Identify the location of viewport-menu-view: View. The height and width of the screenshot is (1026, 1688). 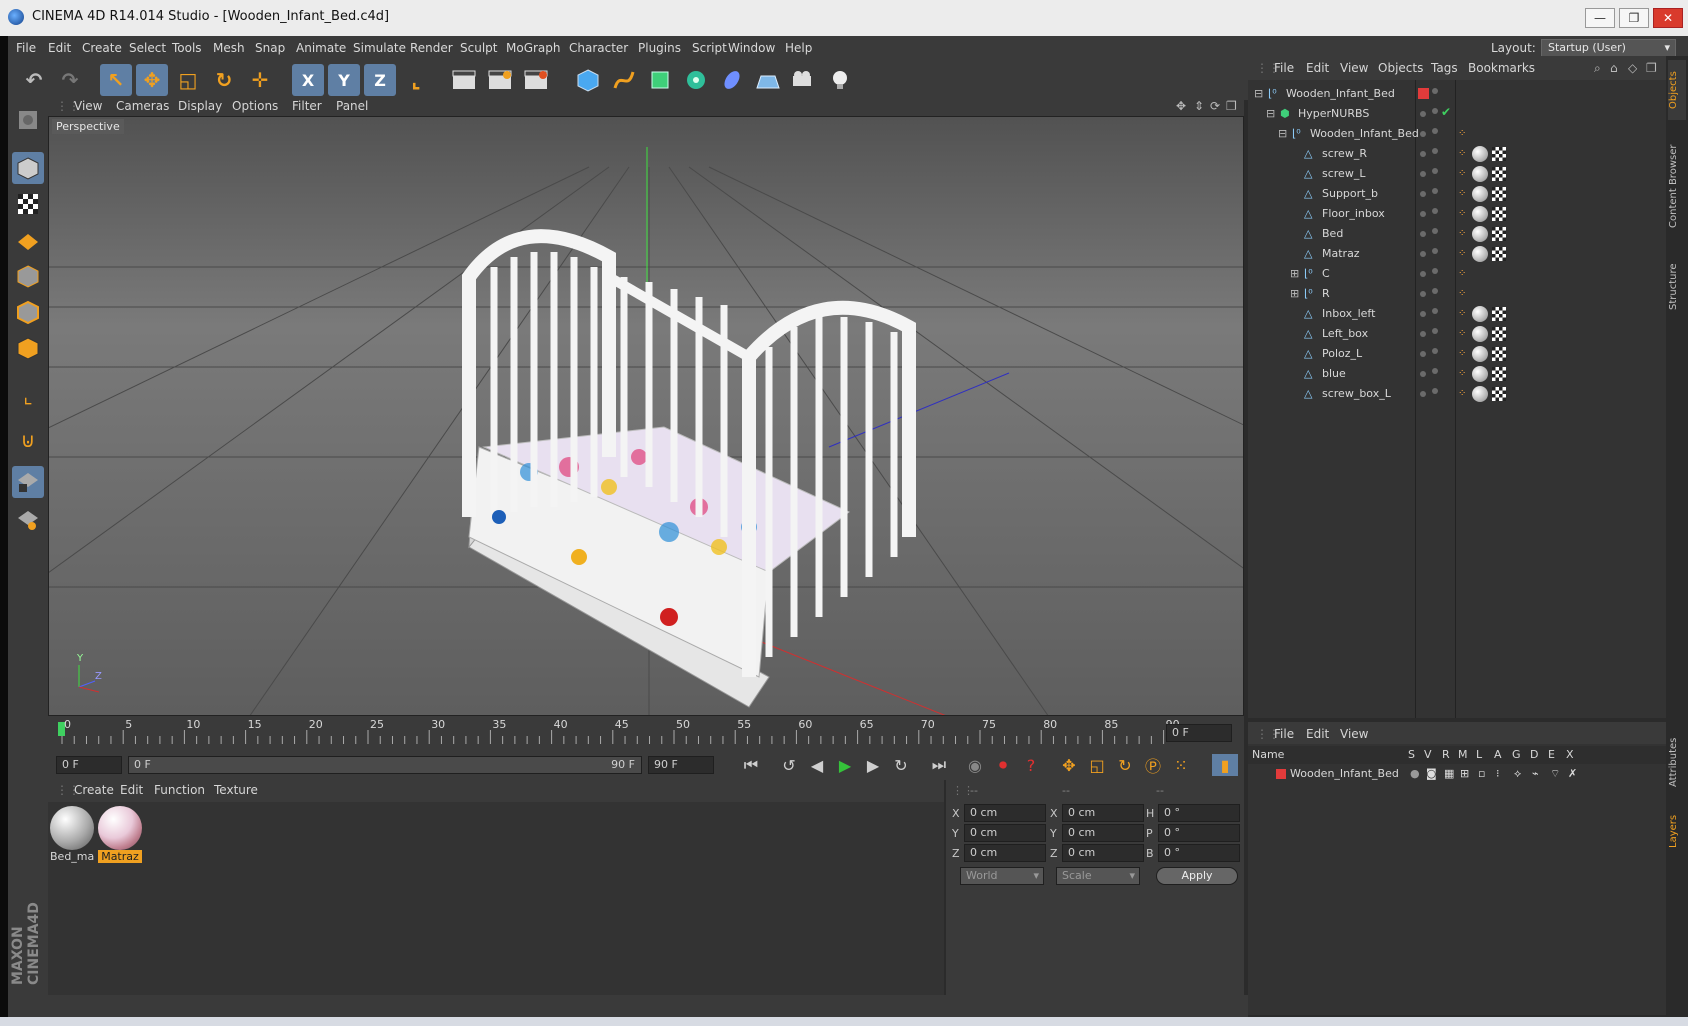
(88, 106).